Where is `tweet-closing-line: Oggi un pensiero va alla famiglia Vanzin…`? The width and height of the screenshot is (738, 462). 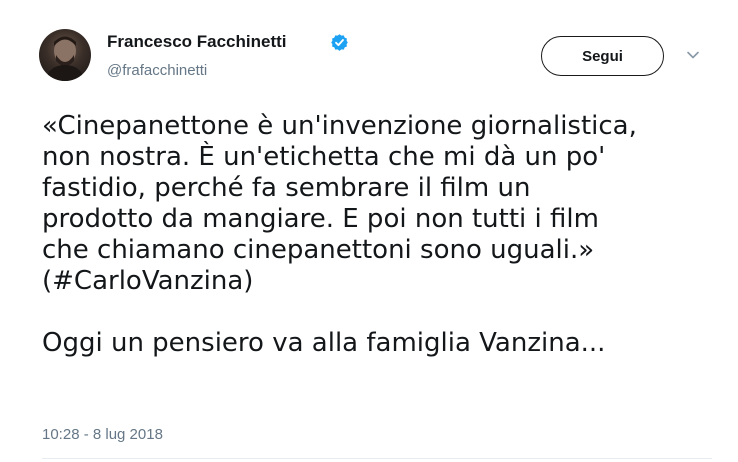
tweet-closing-line: Oggi un pensiero va alla famiglia Vanzin… is located at coordinates (324, 343).